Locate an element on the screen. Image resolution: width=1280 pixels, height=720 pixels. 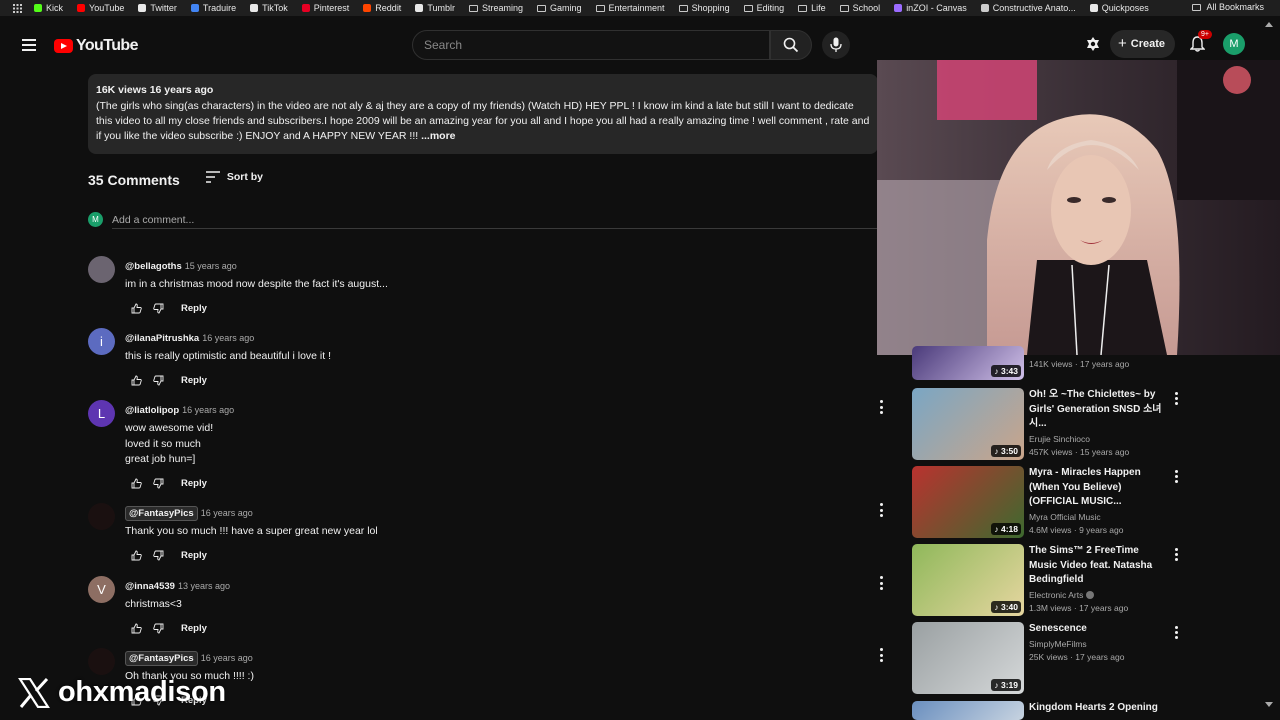
channel-name: SimplyMeFilms is located at coordinates (1097, 644).